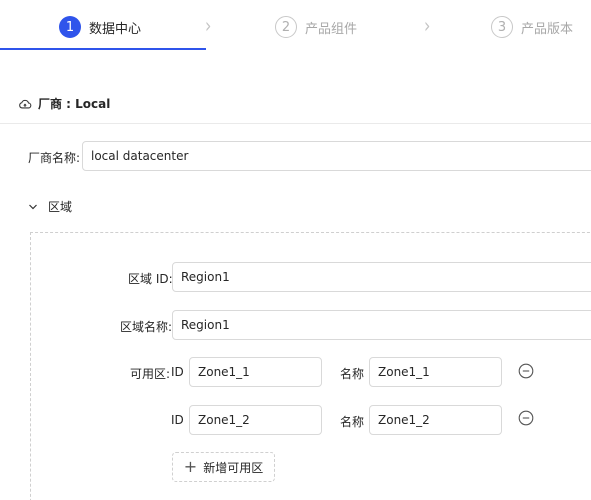 This screenshot has width=591, height=500. Describe the element at coordinates (54, 158) in the screenshot. I see `vendor-name-label: 厂商名称:` at that location.